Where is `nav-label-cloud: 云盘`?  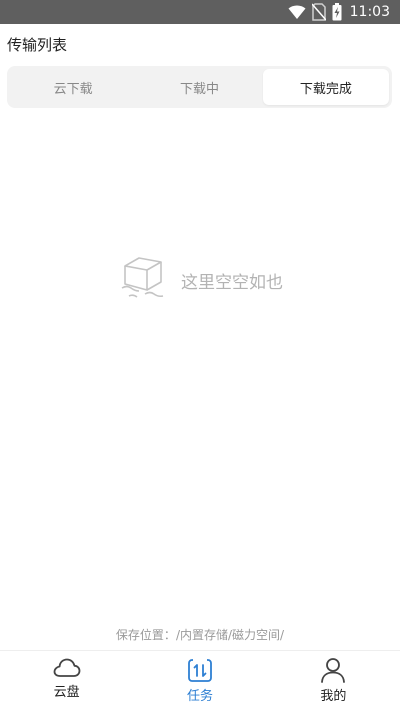 nav-label-cloud: 云盘 is located at coordinates (66, 692).